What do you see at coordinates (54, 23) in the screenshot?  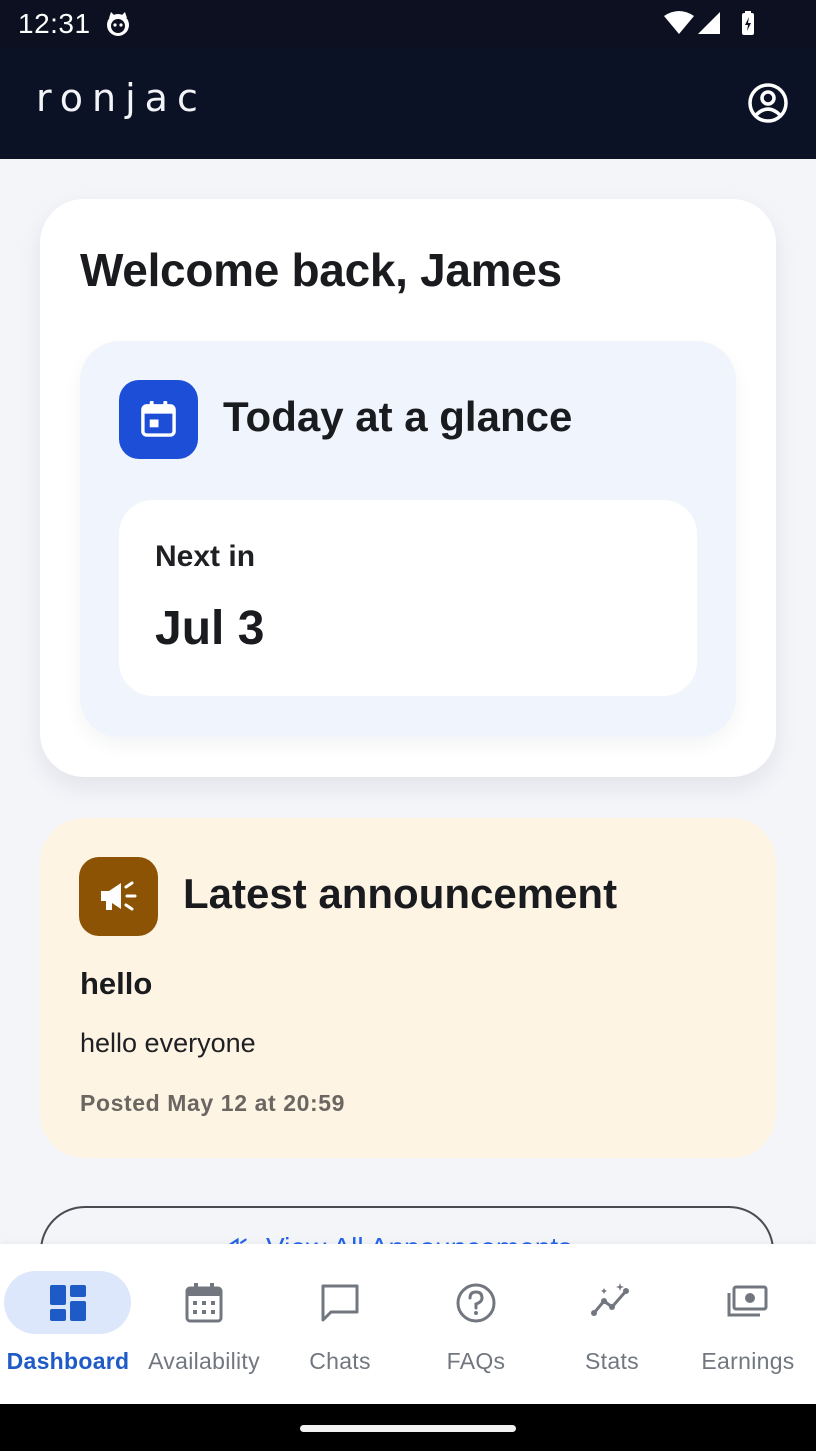 I see `status-time: 12:31` at bounding box center [54, 23].